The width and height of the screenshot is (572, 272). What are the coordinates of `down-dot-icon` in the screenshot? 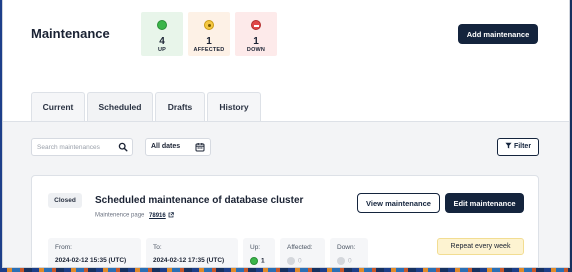 It's located at (341, 261).